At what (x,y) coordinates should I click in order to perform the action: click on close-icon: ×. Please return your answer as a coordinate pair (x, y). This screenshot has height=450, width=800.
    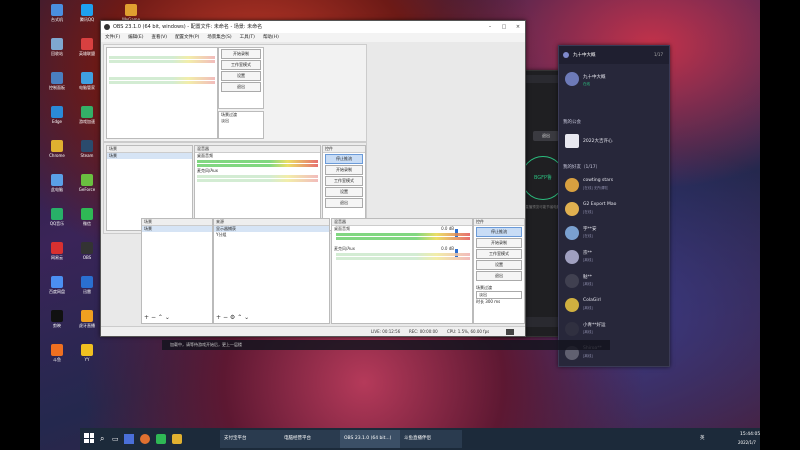
    Looking at the image, I should click on (518, 27).